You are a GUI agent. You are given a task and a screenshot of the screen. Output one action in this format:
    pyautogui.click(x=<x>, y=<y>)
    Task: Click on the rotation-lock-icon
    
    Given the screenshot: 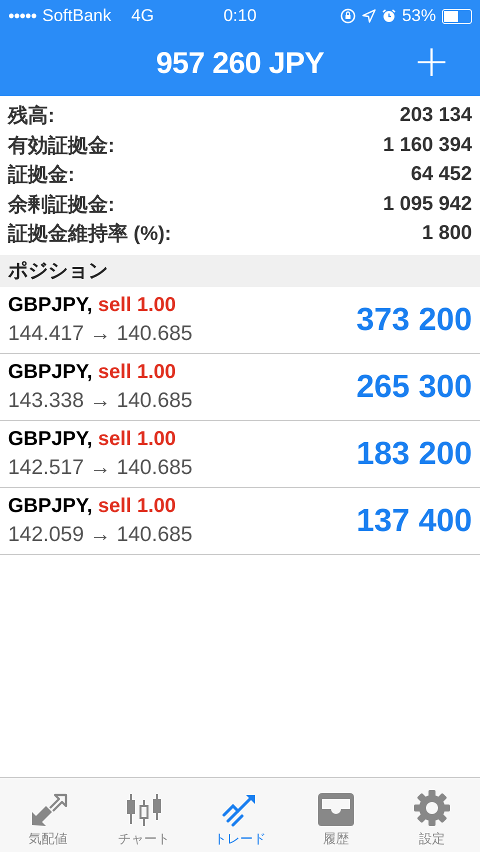 What is the action you would take?
    pyautogui.click(x=348, y=16)
    